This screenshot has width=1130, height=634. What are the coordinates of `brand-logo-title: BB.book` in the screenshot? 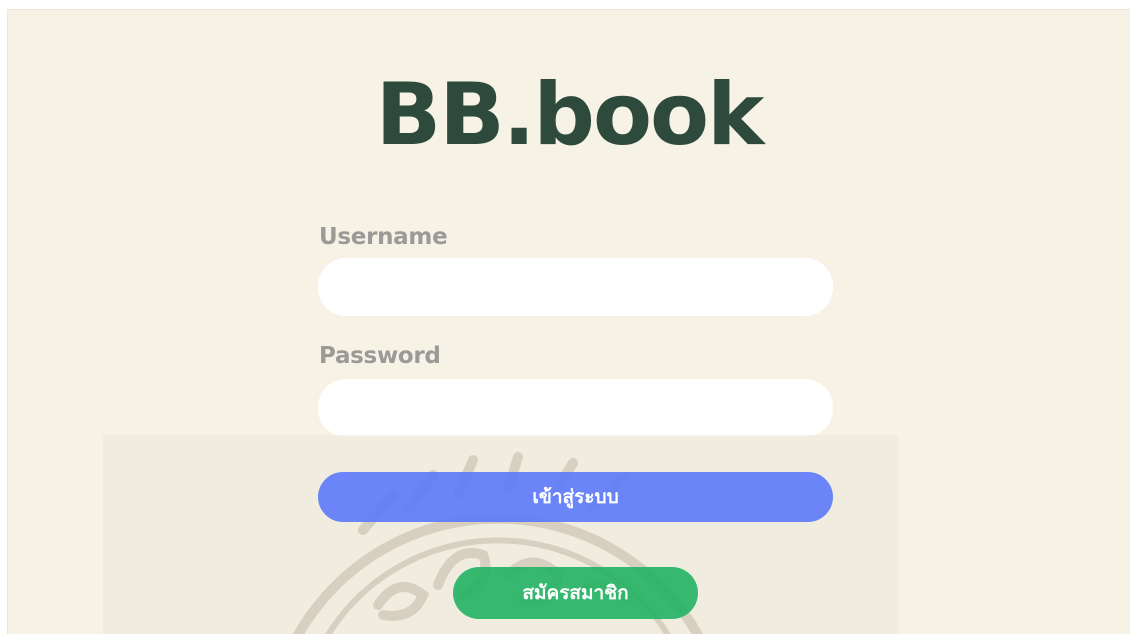 It's located at (570, 115).